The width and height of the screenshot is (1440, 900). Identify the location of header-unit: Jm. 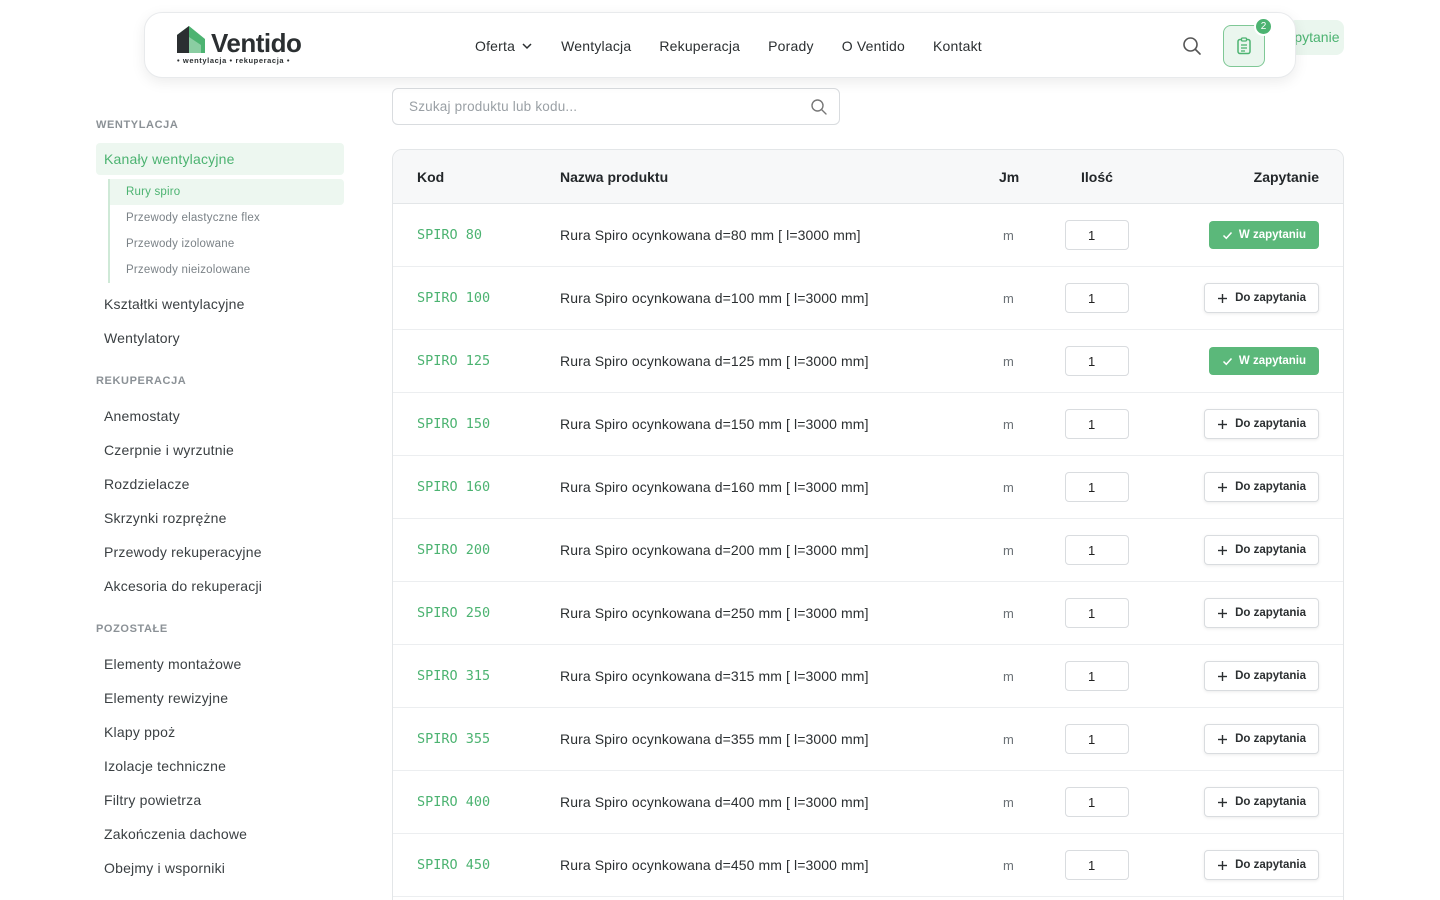
(1009, 177).